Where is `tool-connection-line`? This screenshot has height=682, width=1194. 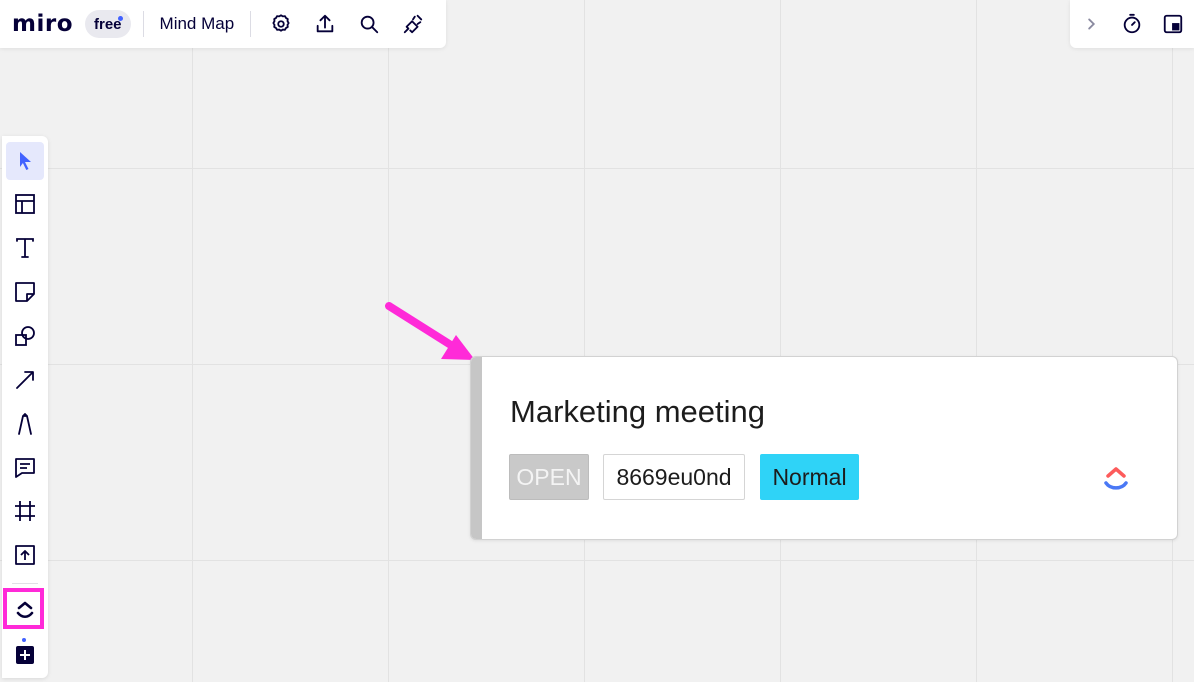 tool-connection-line is located at coordinates (25, 380).